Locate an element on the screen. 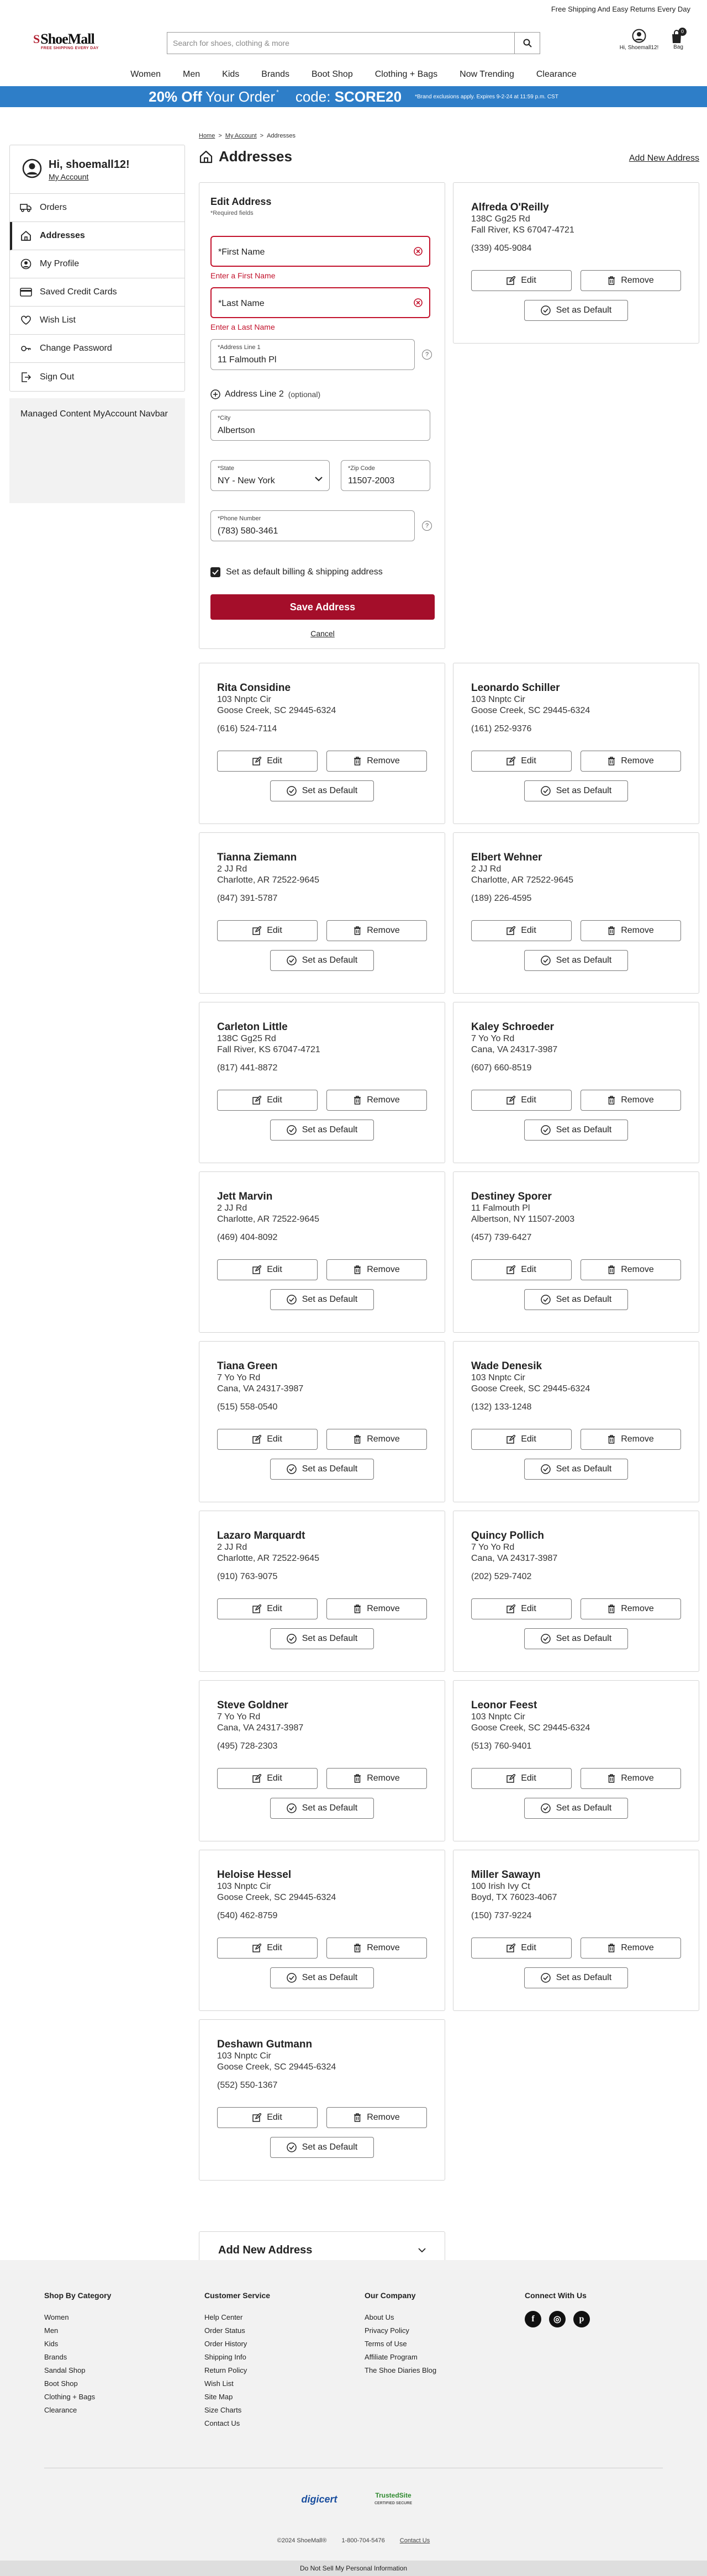 The width and height of the screenshot is (707, 2576). footer-link: Wish List is located at coordinates (284, 2383).